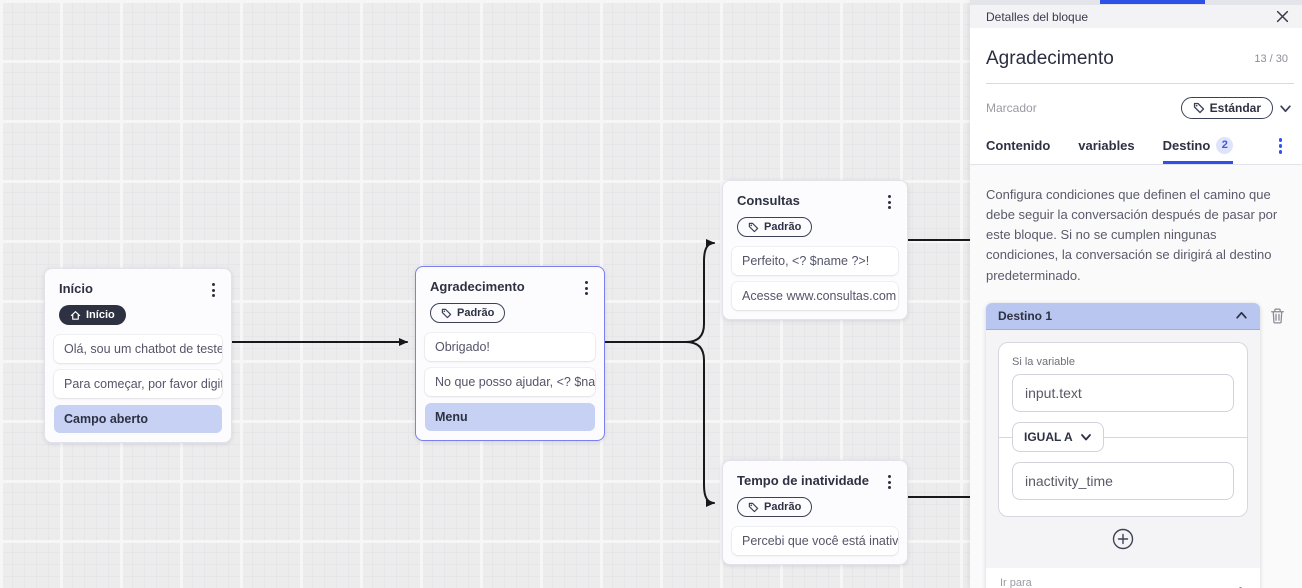 The width and height of the screenshot is (1302, 588). What do you see at coordinates (775, 507) in the screenshot?
I see `node-tempo-badge: Padrão` at bounding box center [775, 507].